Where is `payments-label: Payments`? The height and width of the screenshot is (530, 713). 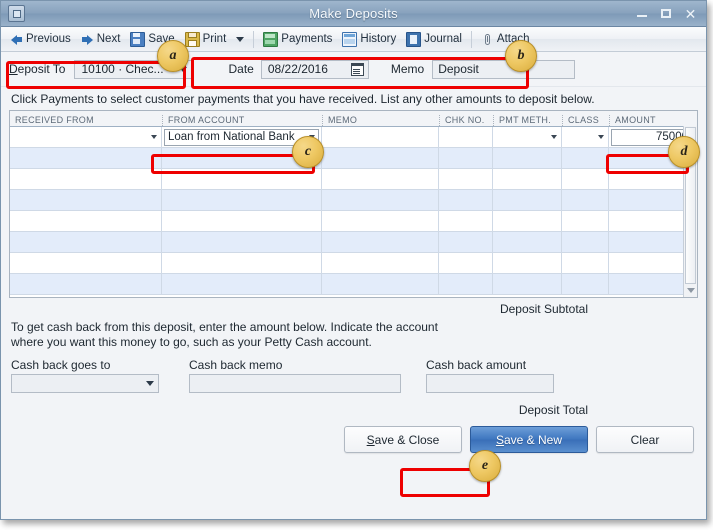 payments-label: Payments is located at coordinates (307, 39).